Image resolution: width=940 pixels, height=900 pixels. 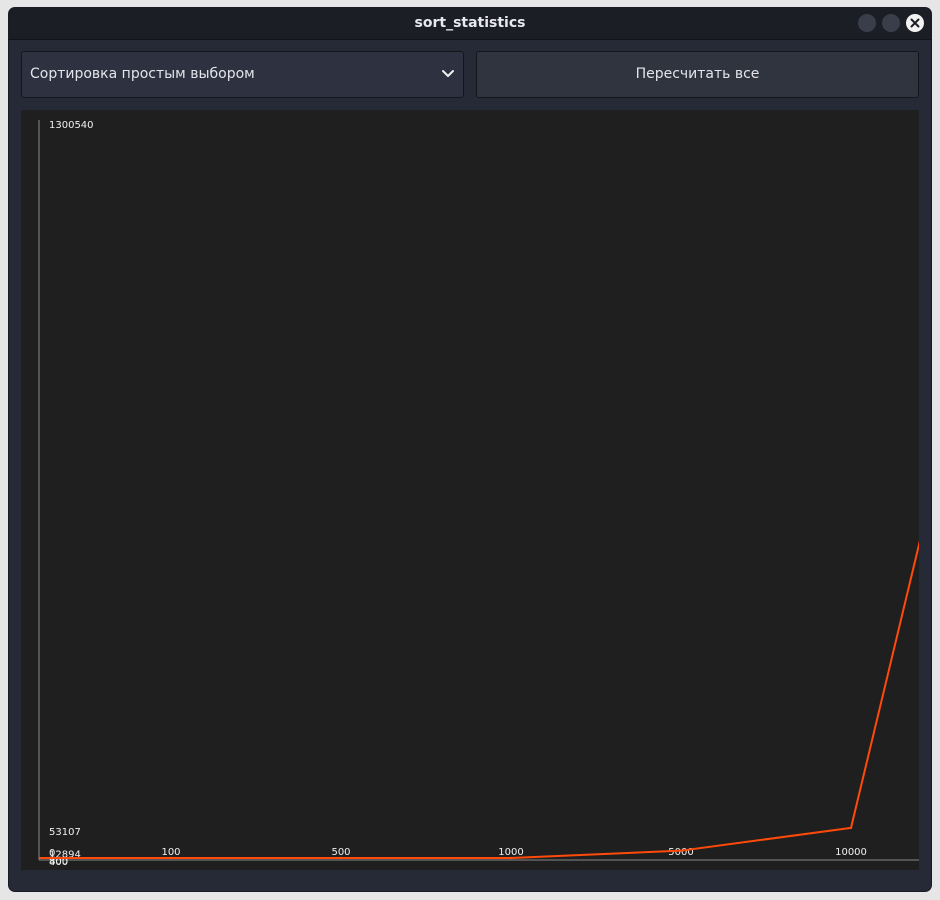 What do you see at coordinates (510, 852) in the screenshot?
I see `x-tick-label: 1000` at bounding box center [510, 852].